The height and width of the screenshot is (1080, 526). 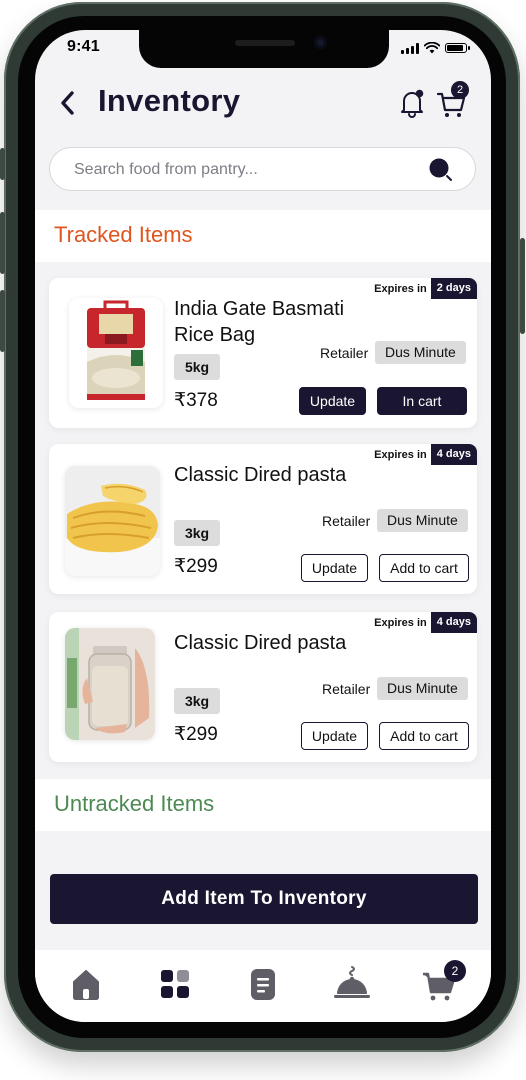 I want to click on header-cart-button: 2, so click(x=452, y=100).